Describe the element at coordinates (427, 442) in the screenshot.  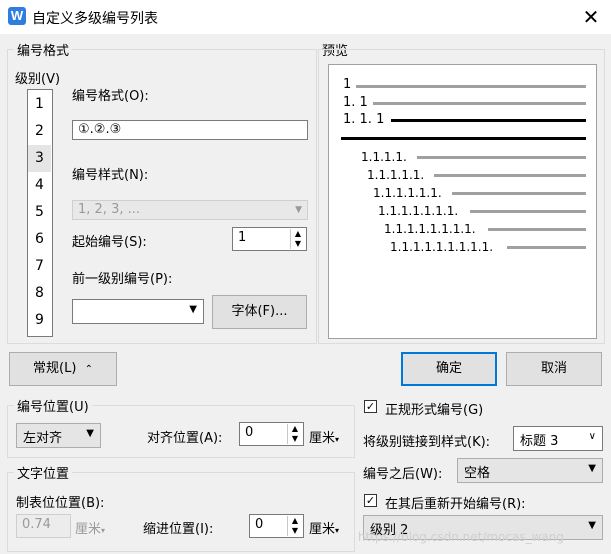
I see `link-style-label: 将级别链接到样式(K):` at that location.